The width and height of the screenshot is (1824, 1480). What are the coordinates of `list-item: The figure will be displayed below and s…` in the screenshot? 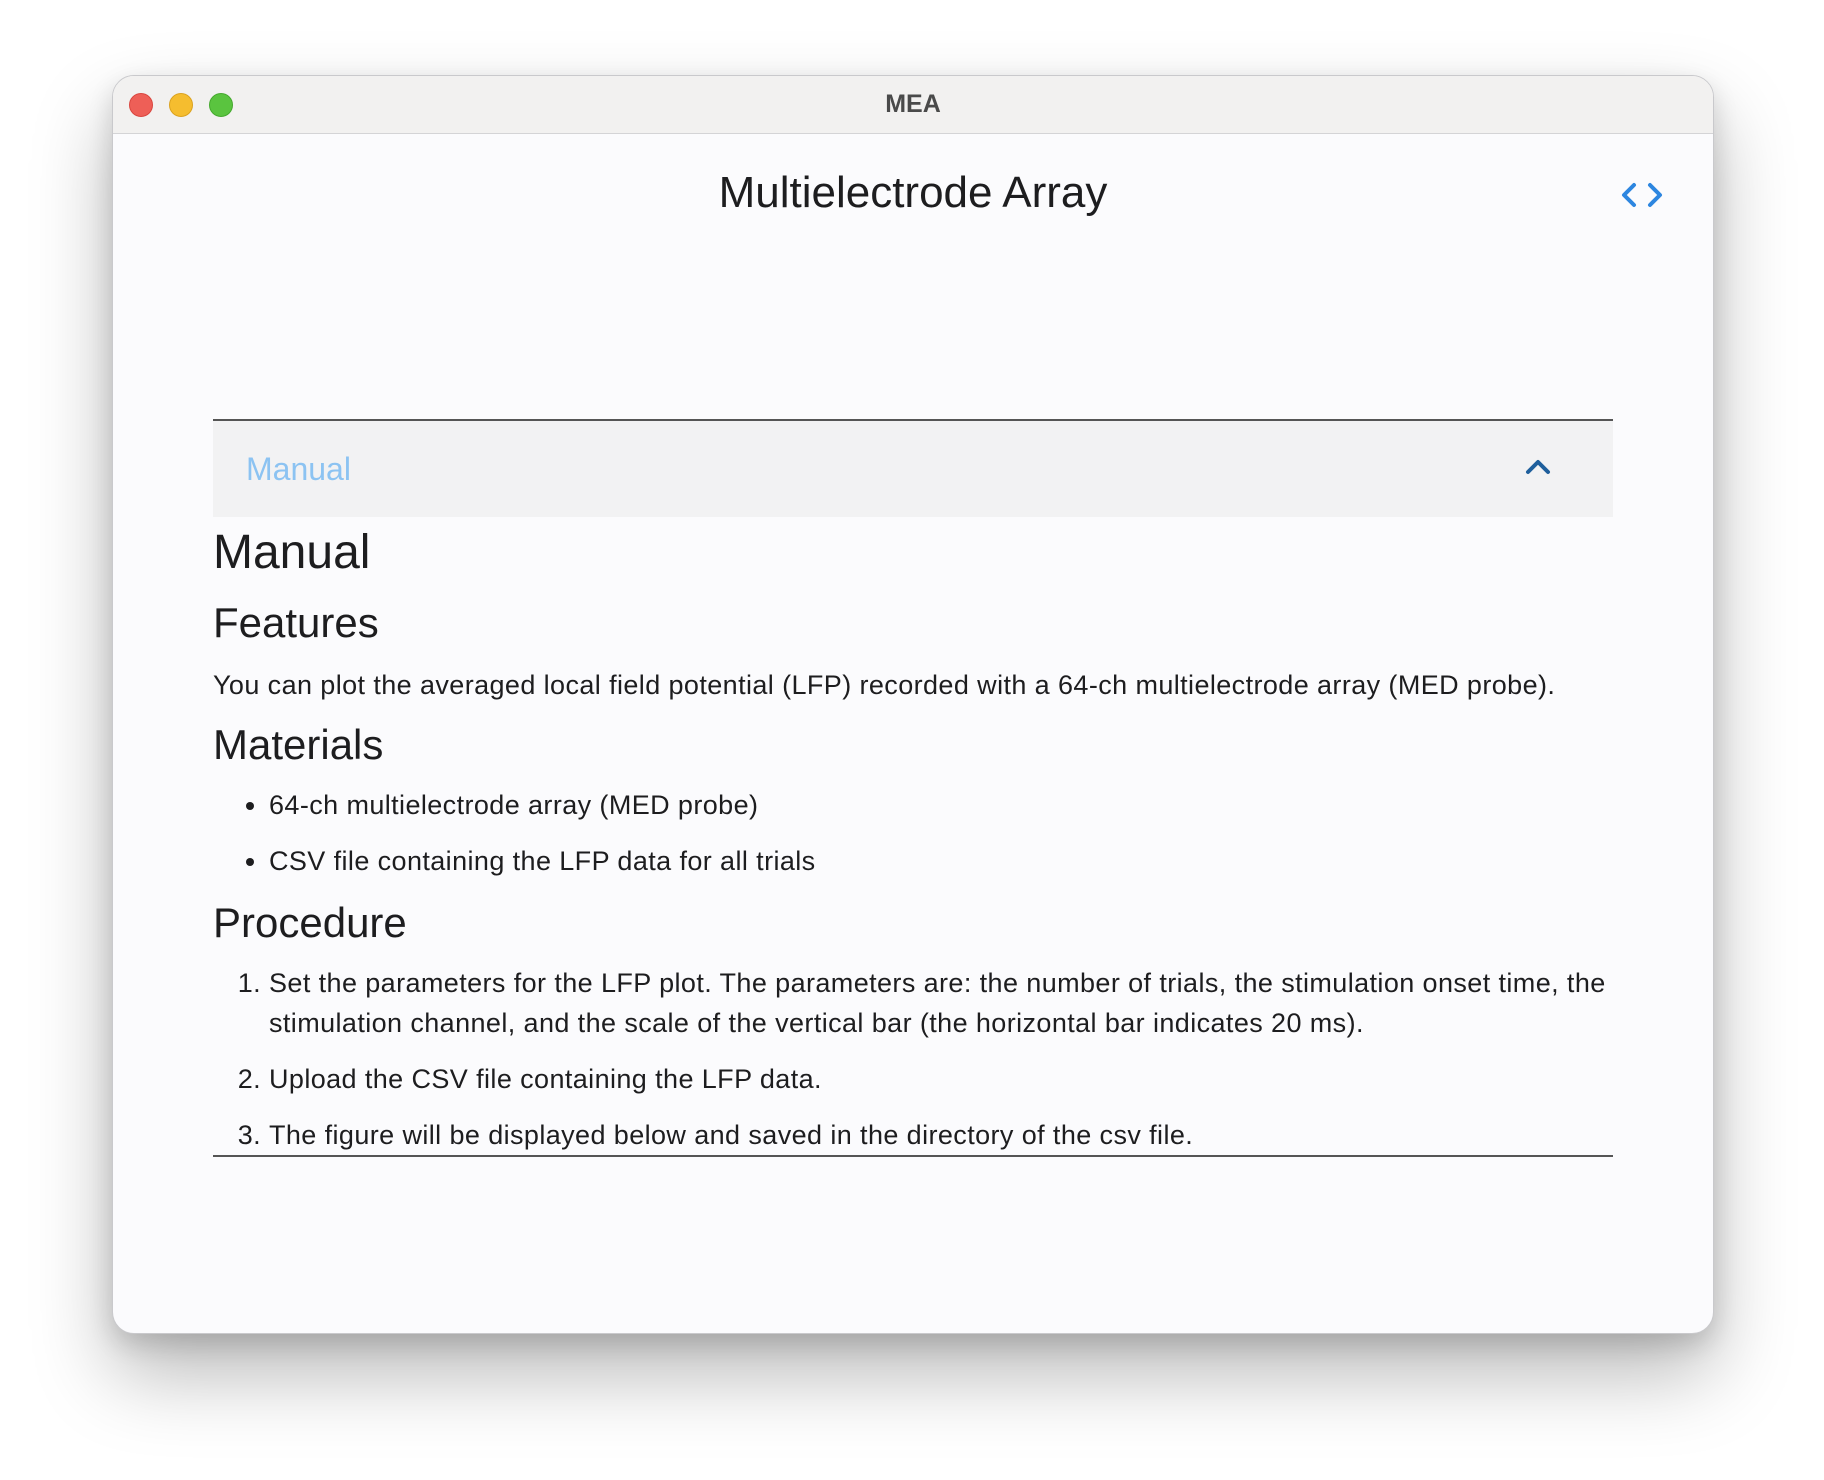 It's located at (941, 1135).